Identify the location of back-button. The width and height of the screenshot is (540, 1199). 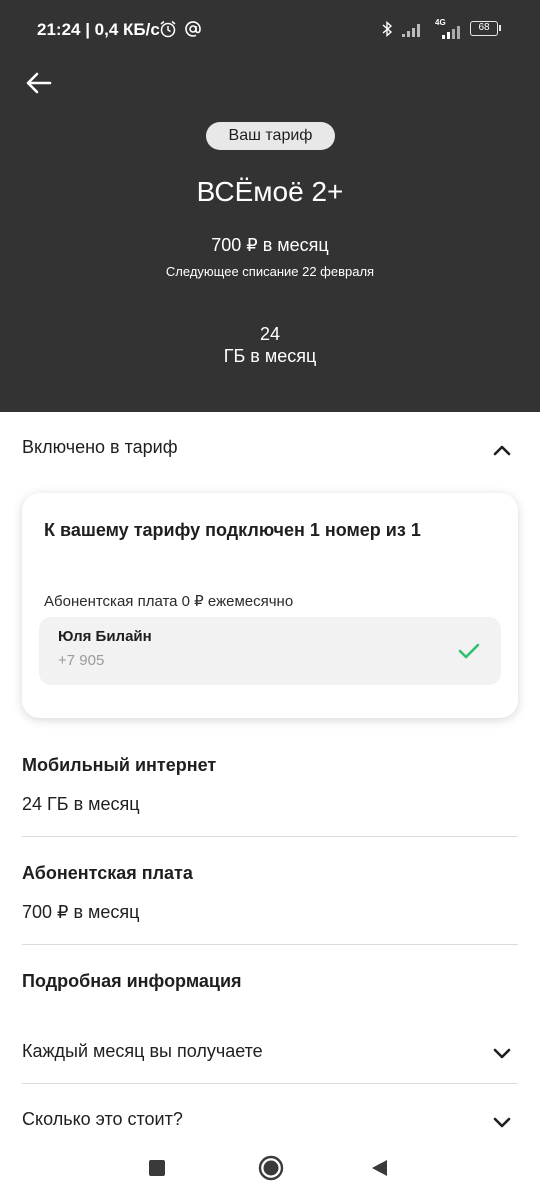
(39, 83).